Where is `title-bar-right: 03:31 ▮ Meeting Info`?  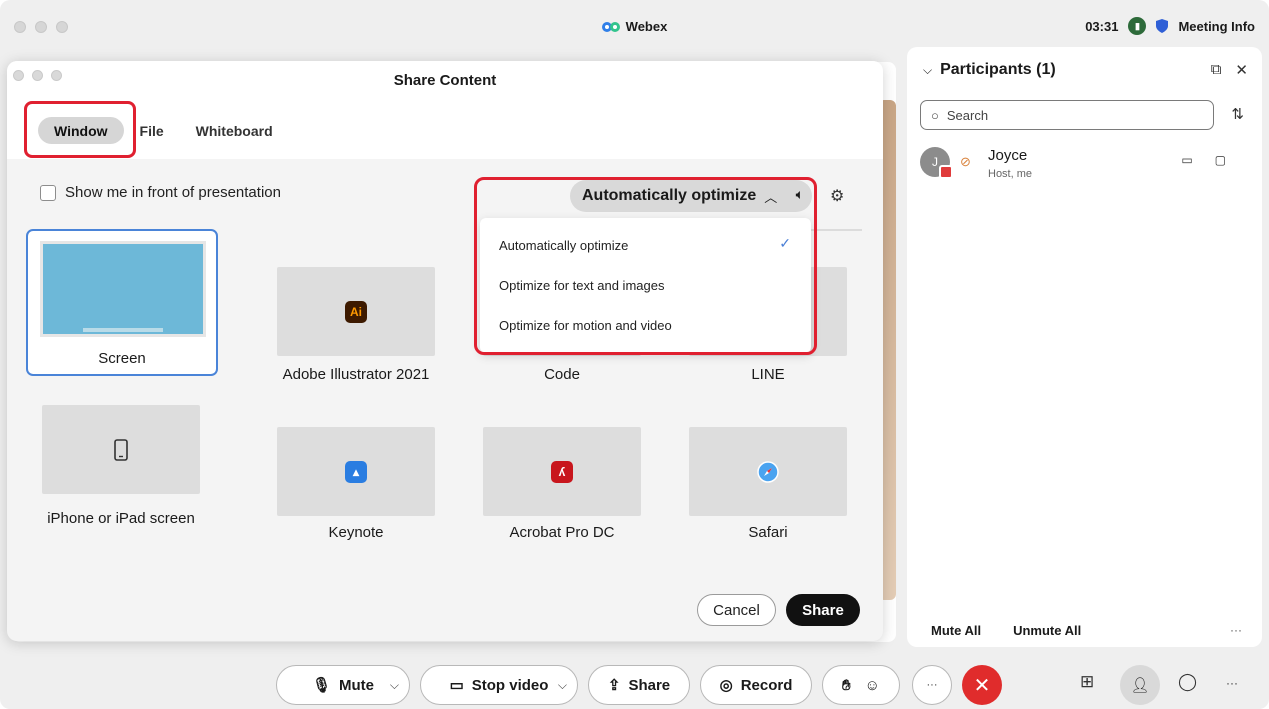 title-bar-right: 03:31 ▮ Meeting Info is located at coordinates (1170, 26).